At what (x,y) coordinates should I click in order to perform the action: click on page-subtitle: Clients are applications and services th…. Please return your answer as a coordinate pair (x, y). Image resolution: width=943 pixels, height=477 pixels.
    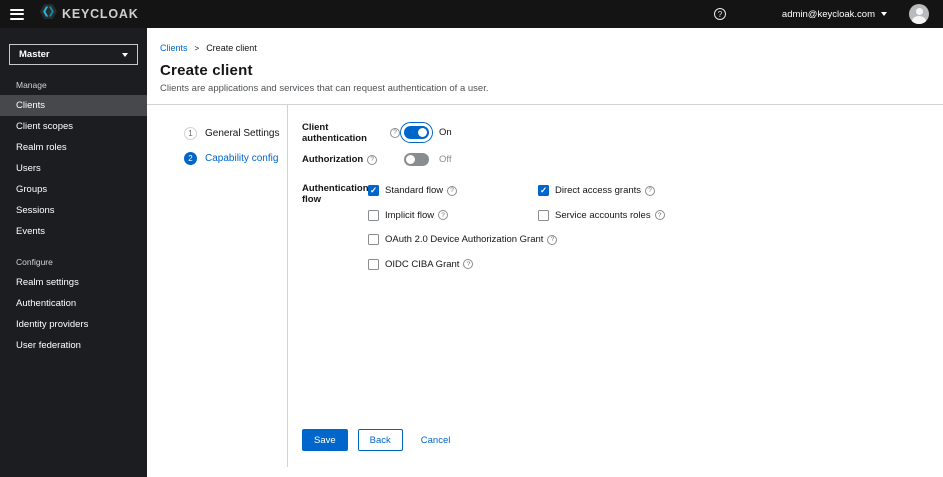
    Looking at the image, I should click on (324, 88).